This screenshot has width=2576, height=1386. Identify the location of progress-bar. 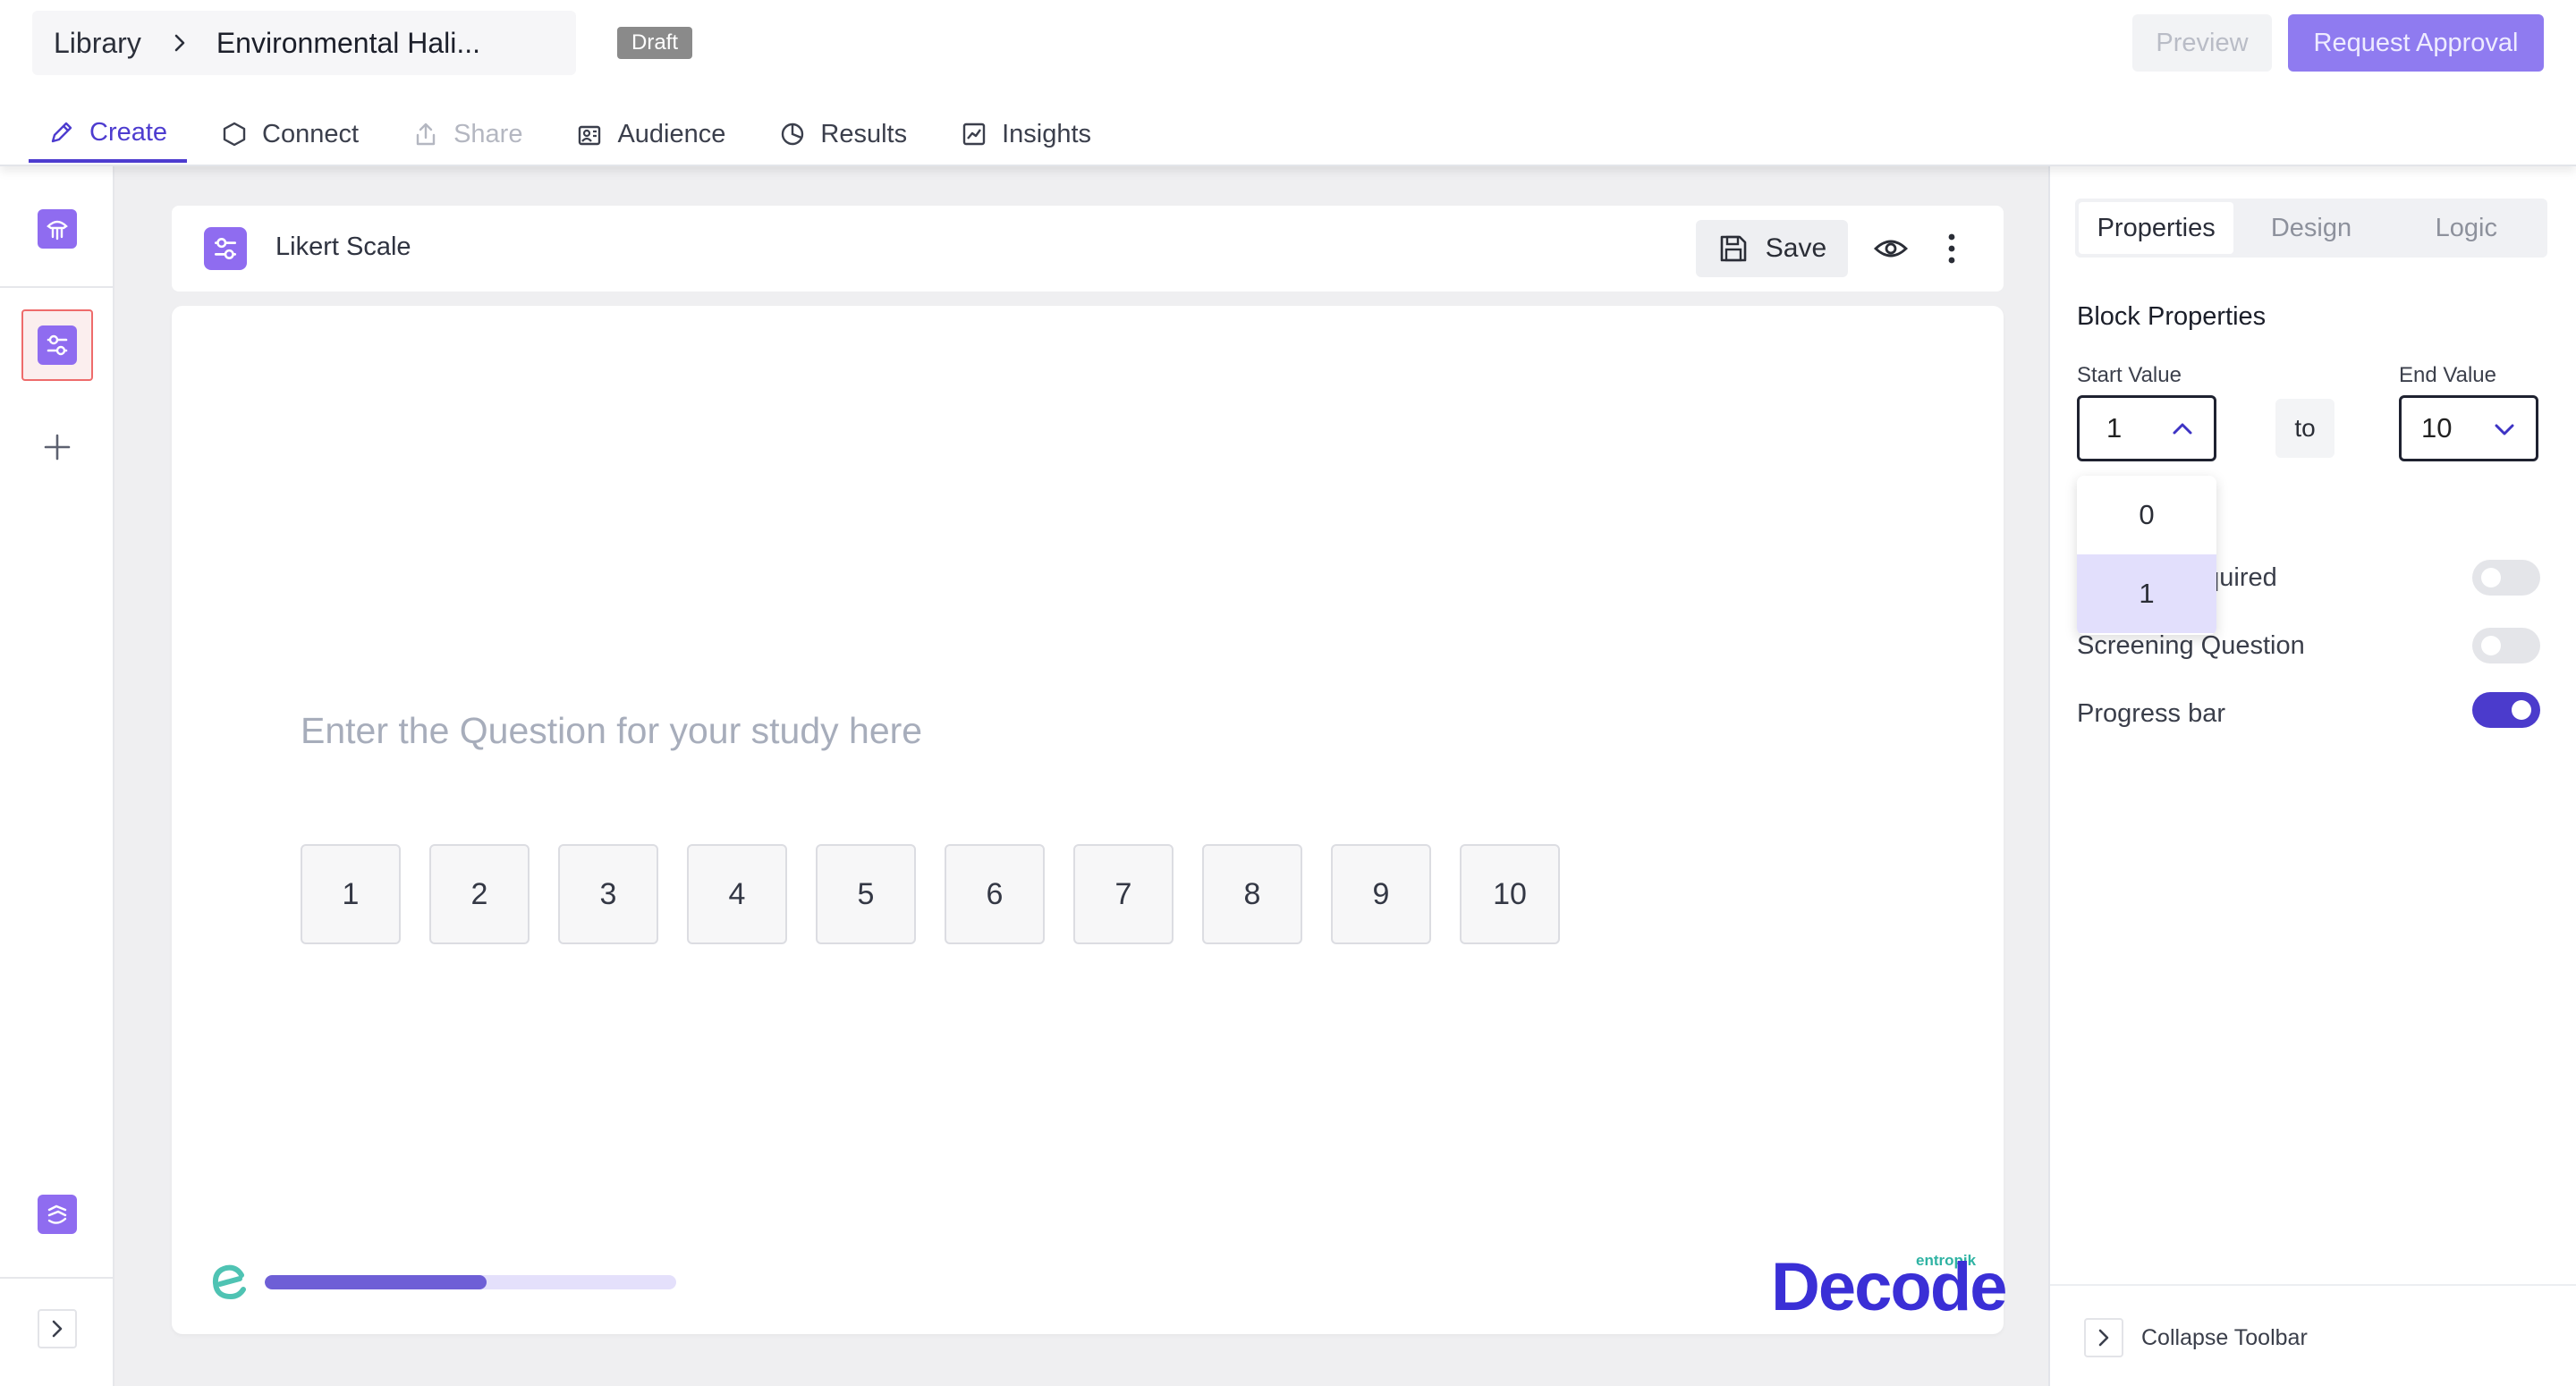
(470, 1282).